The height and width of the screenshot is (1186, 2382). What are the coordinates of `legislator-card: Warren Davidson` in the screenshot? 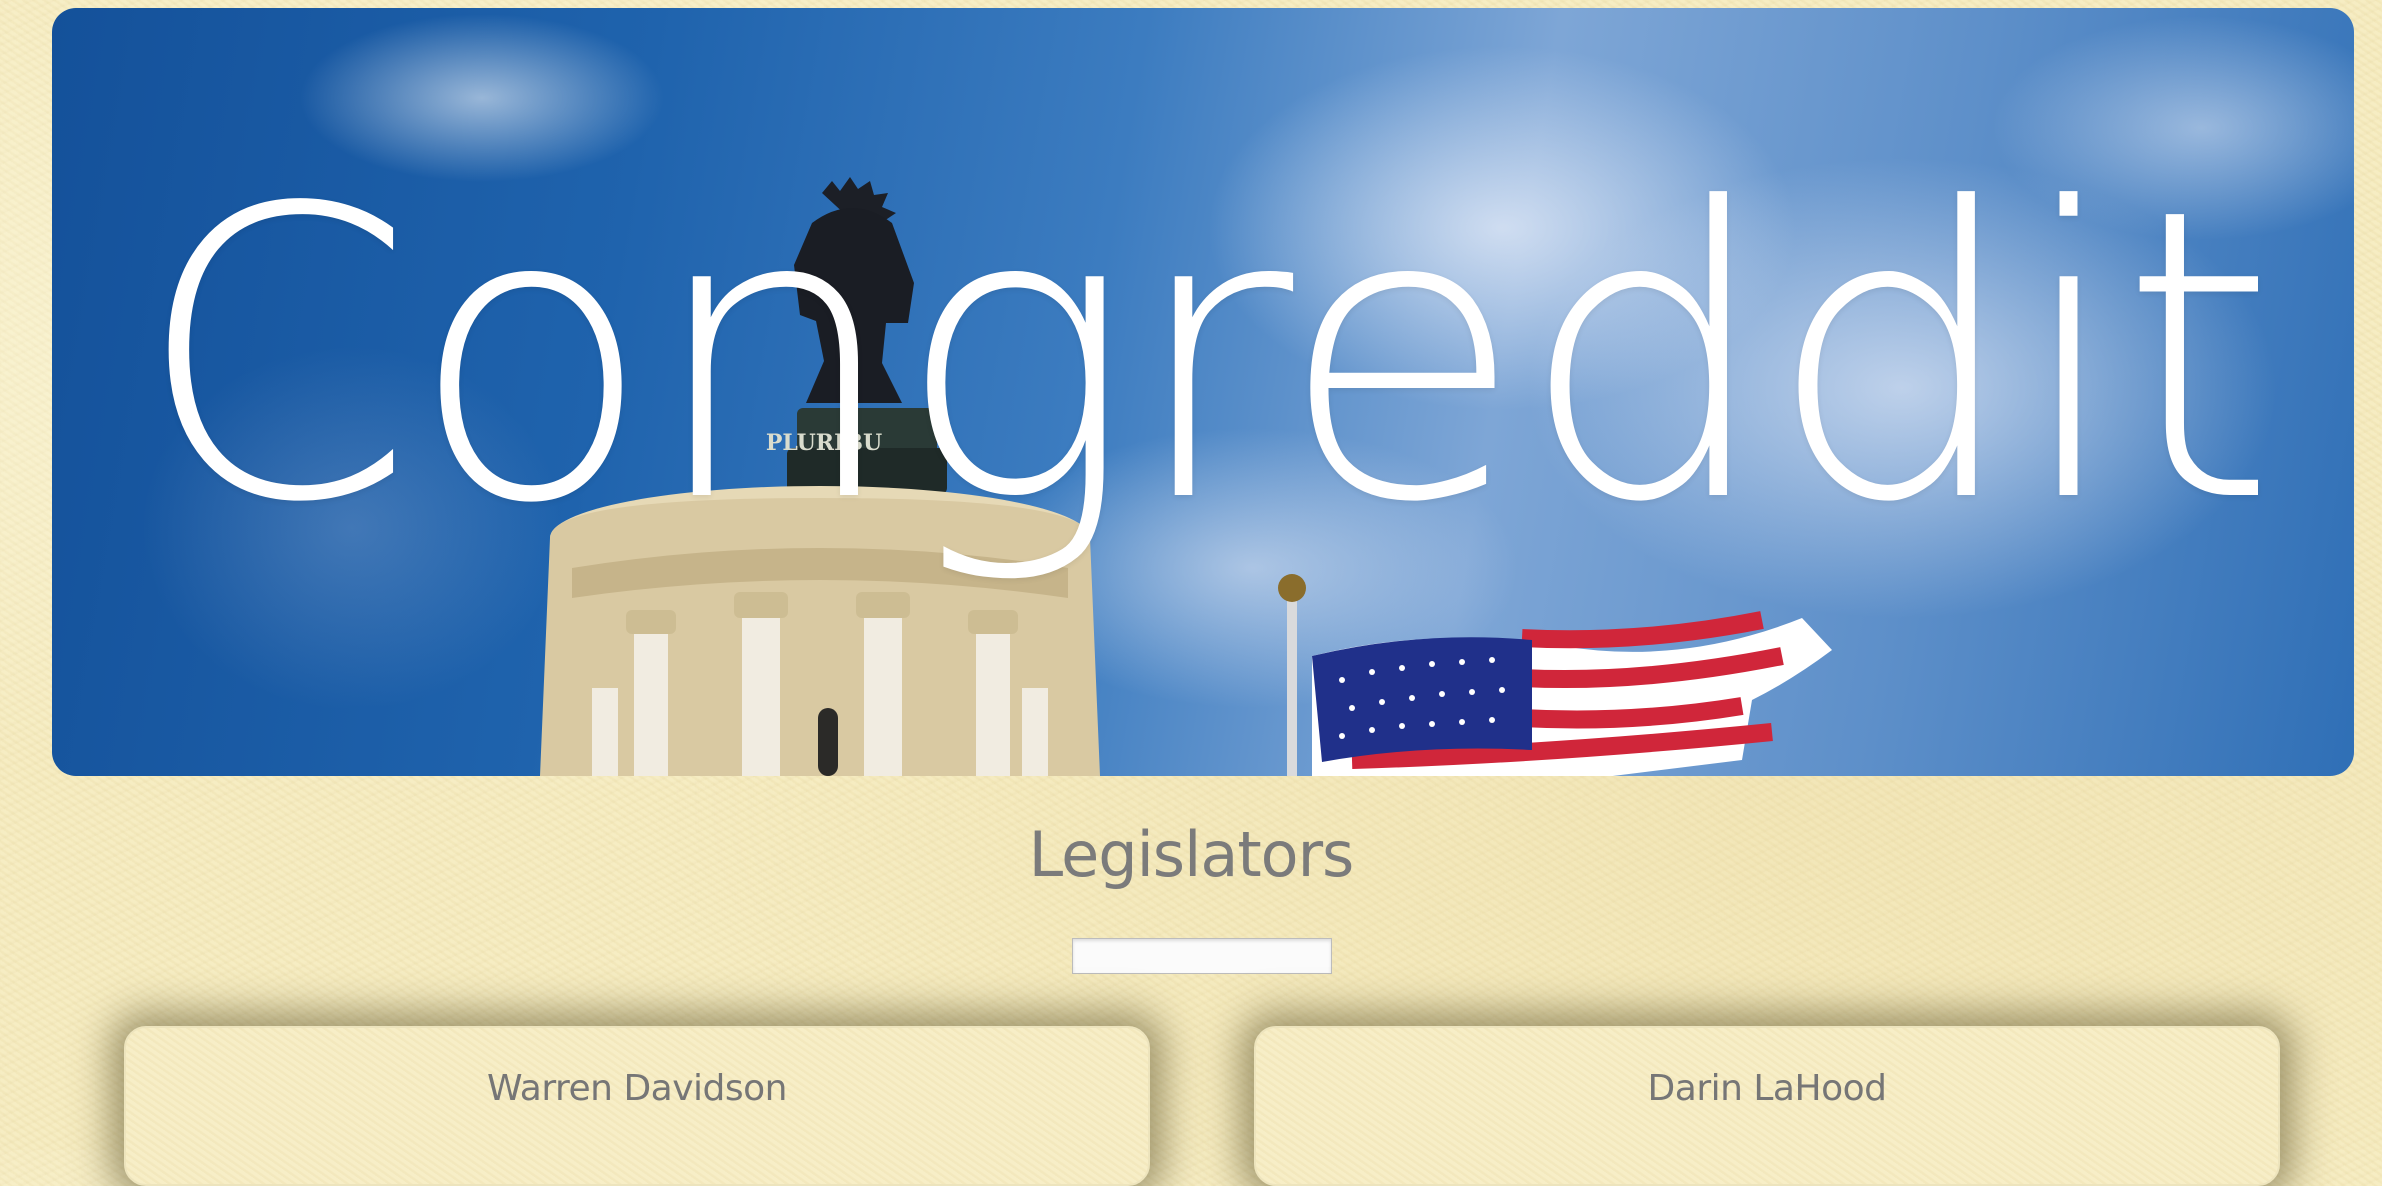 It's located at (637, 1106).